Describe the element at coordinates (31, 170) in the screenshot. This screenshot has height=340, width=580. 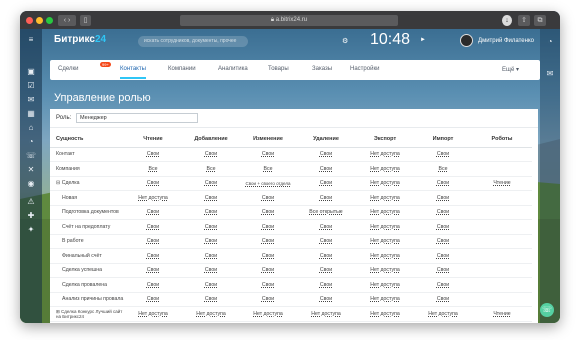
I see `sites-icon: ✕` at that location.